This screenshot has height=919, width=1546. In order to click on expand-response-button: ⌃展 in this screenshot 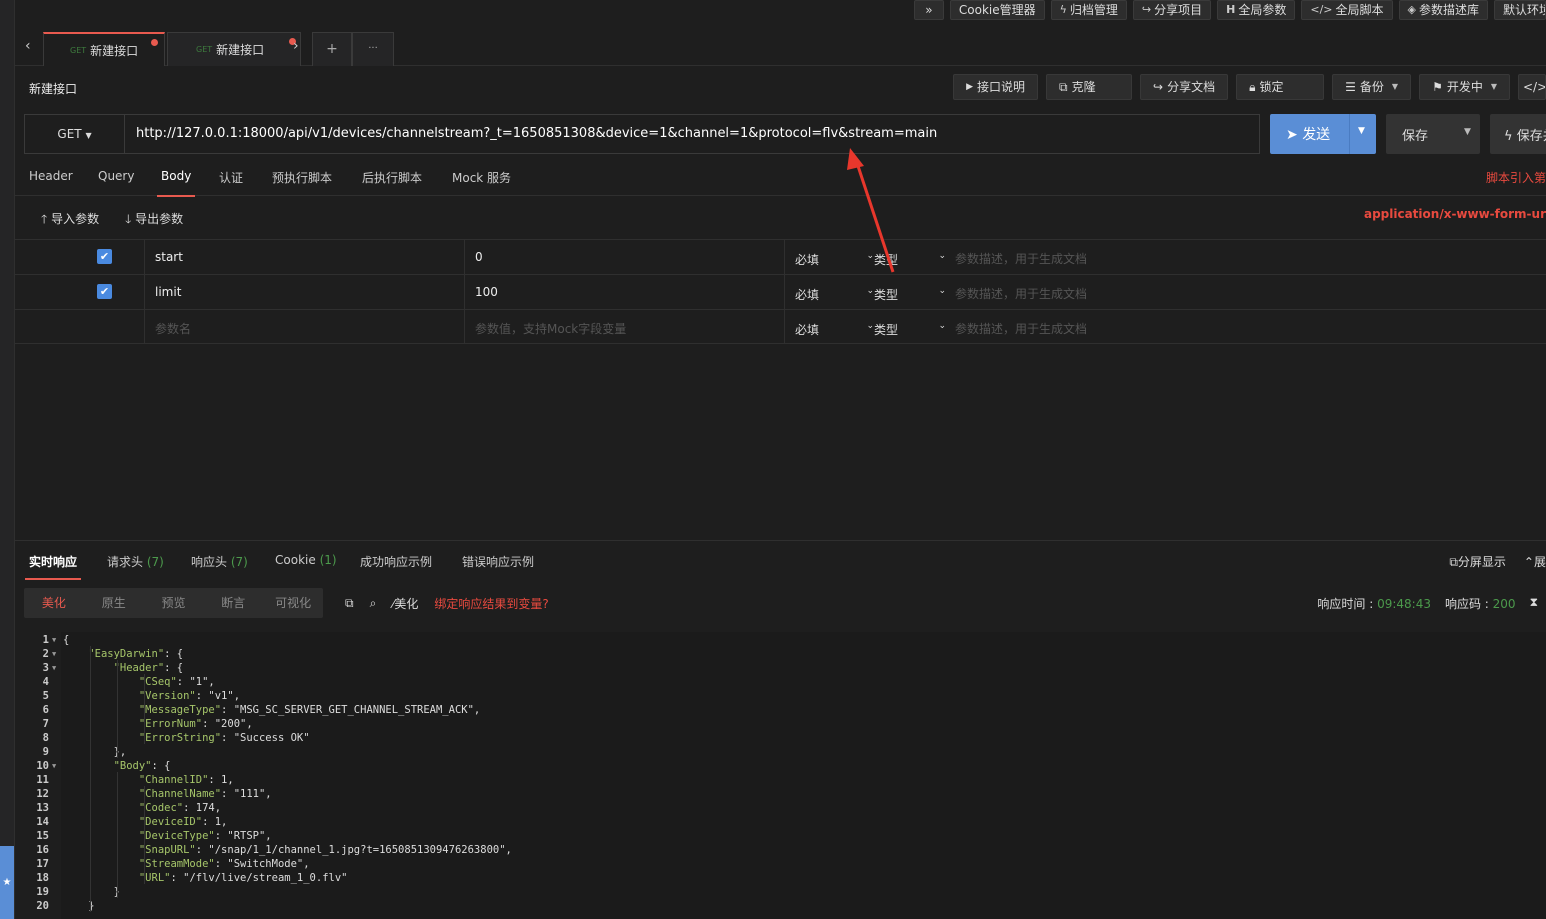, I will do `click(1535, 561)`.